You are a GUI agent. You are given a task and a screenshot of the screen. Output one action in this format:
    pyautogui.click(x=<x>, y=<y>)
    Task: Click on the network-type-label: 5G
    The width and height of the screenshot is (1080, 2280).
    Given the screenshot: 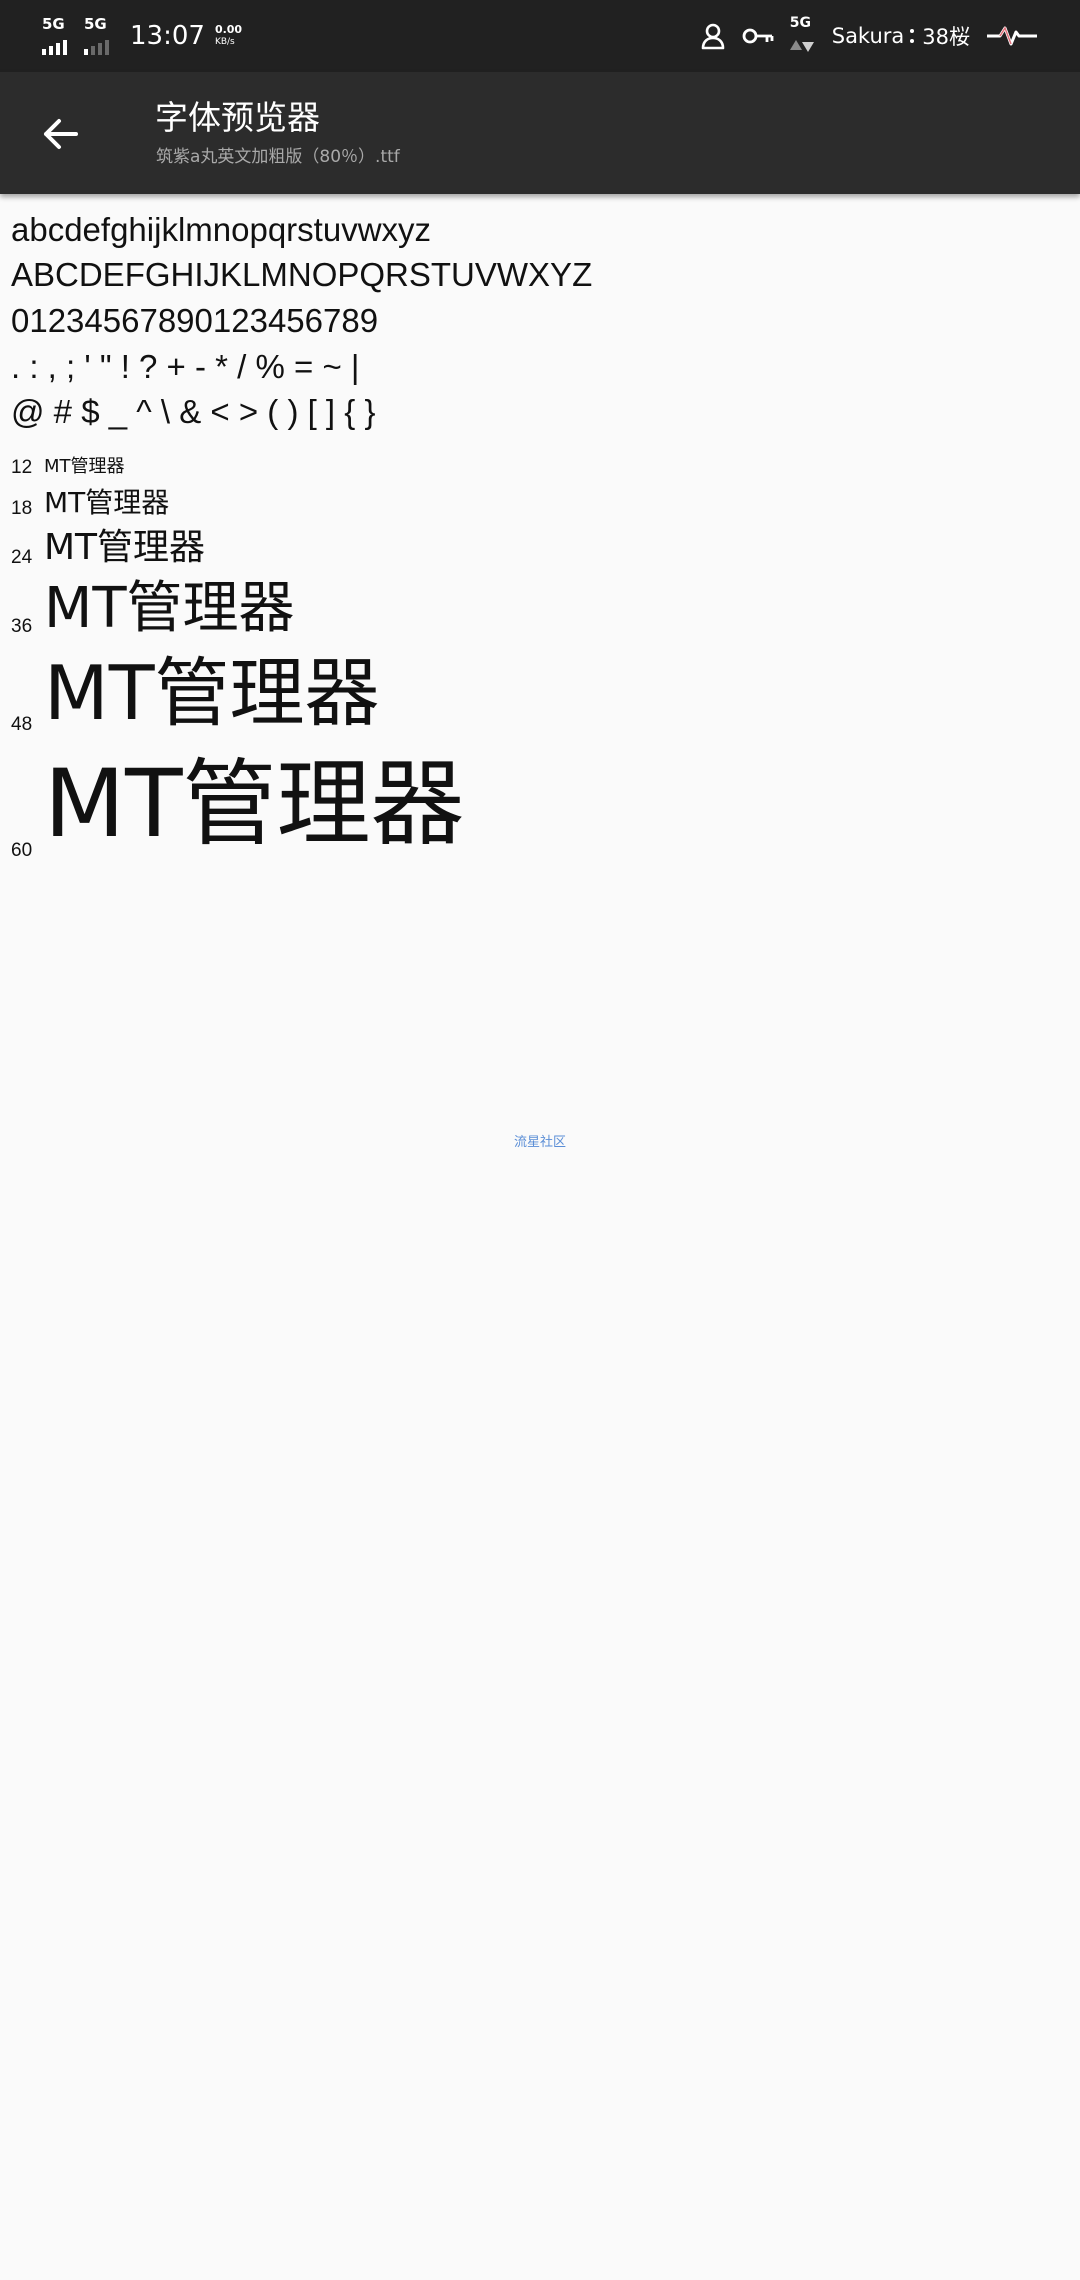 What is the action you would take?
    pyautogui.click(x=800, y=23)
    